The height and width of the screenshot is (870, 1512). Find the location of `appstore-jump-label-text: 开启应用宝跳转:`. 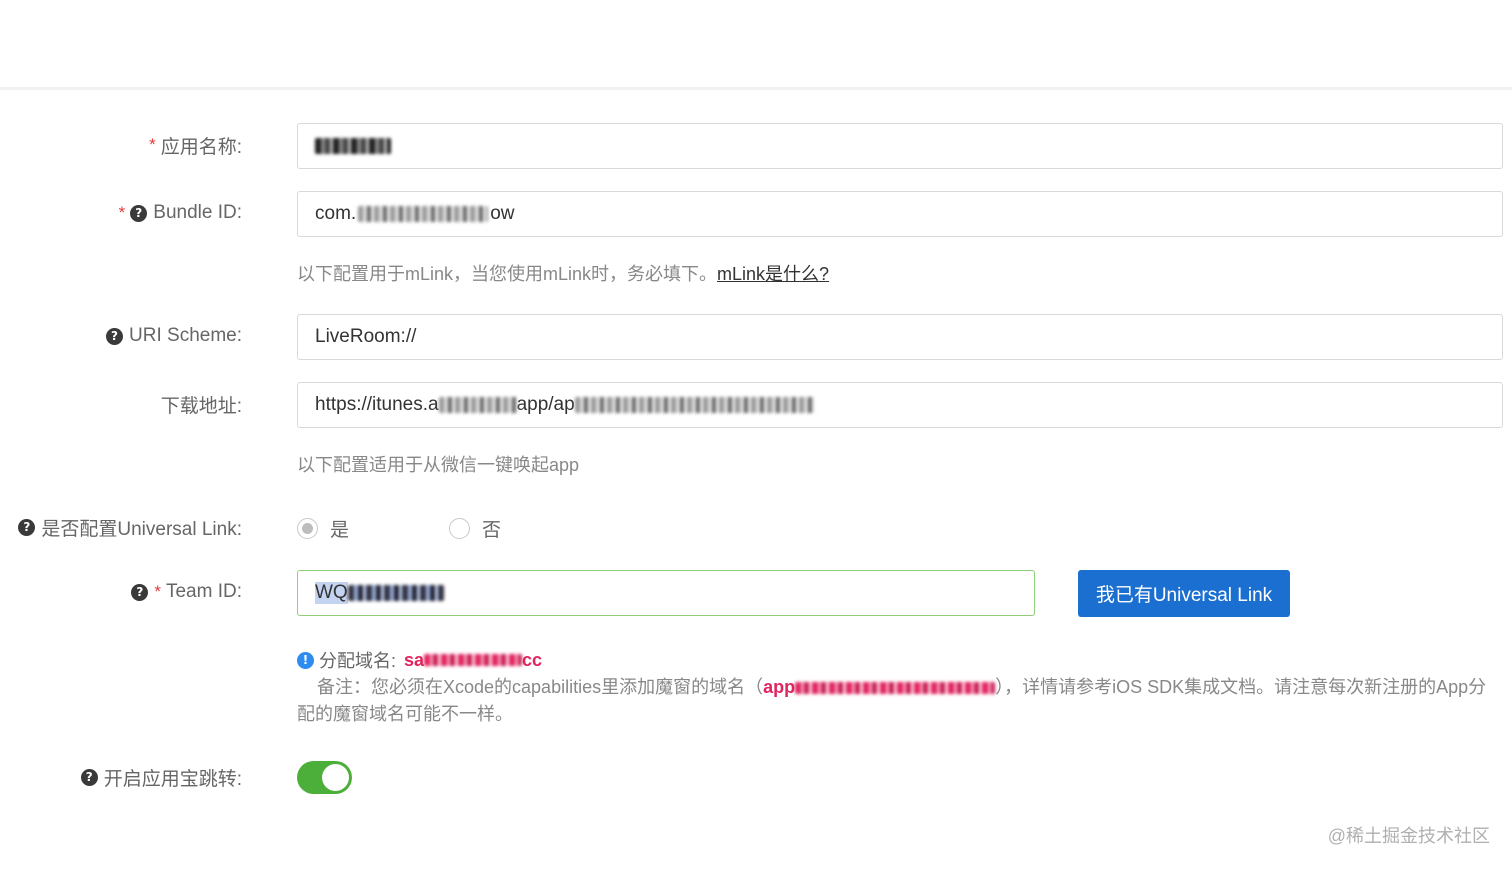

appstore-jump-label-text: 开启应用宝跳转: is located at coordinates (172, 779).